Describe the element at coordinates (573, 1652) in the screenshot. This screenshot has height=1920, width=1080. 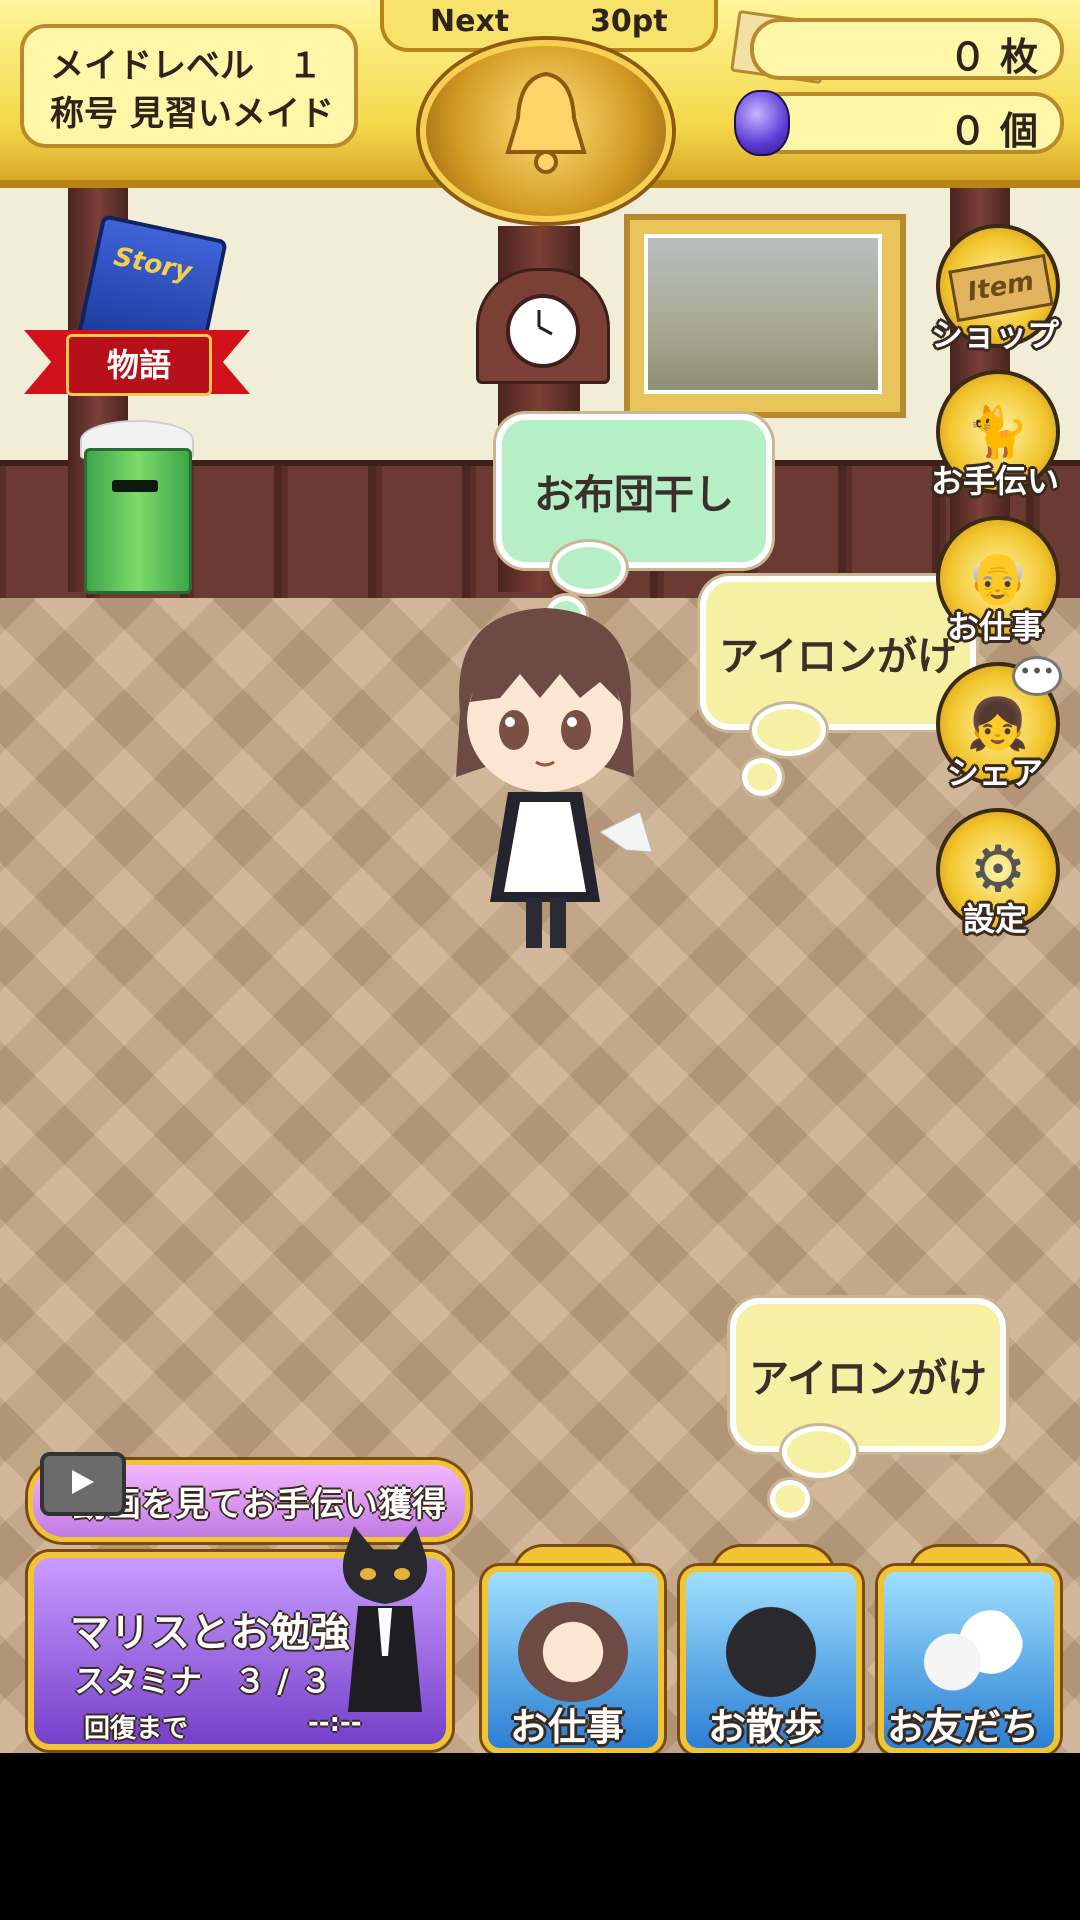
I see `maid-work-icon` at that location.